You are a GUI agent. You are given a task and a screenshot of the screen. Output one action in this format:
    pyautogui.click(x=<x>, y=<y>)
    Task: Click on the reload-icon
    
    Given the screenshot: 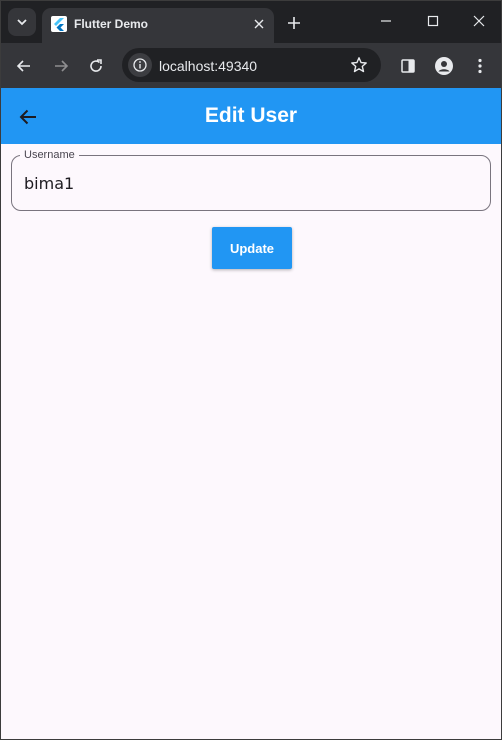 What is the action you would take?
    pyautogui.click(x=96, y=65)
    